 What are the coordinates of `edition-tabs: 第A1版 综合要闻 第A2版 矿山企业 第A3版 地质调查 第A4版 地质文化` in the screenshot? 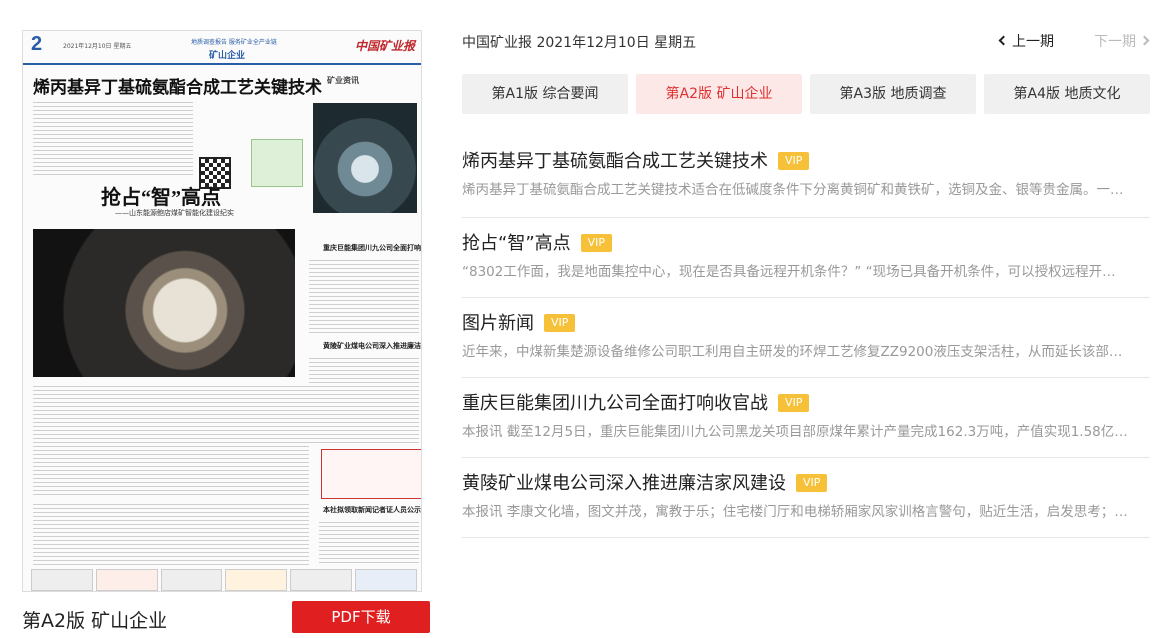 It's located at (806, 94).